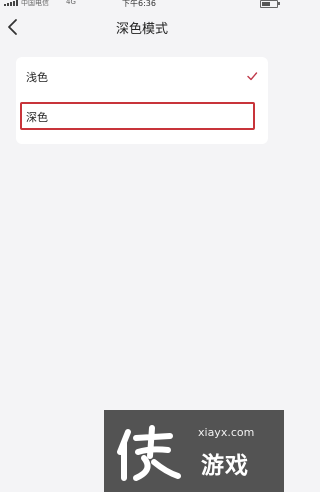 Image resolution: width=320 pixels, height=492 pixels. Describe the element at coordinates (71, 3) in the screenshot. I see `network-type: 4G` at that location.